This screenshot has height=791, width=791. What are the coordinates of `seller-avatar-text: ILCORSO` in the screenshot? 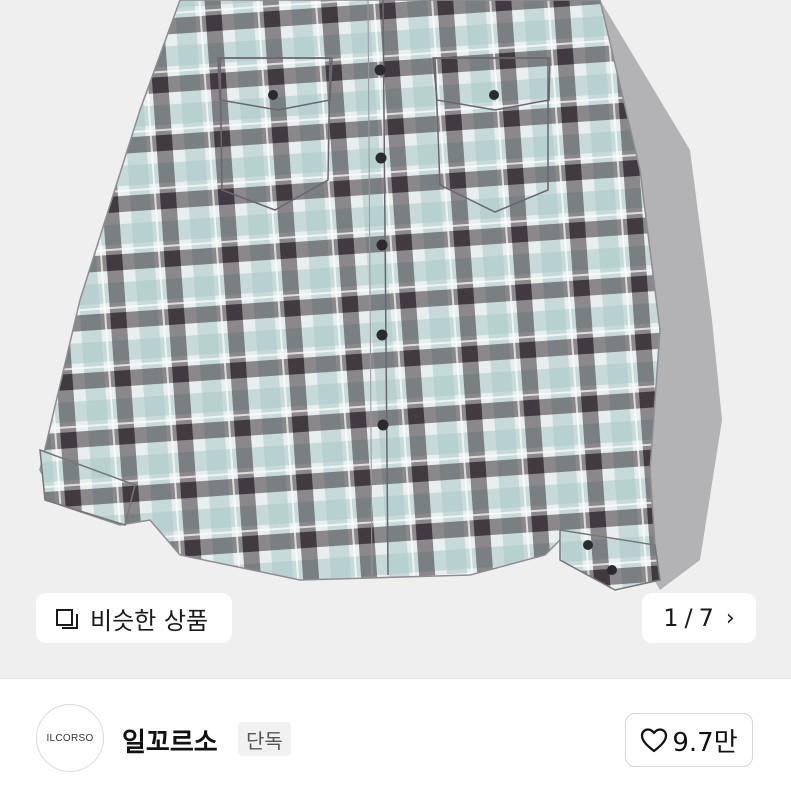 It's located at (70, 738).